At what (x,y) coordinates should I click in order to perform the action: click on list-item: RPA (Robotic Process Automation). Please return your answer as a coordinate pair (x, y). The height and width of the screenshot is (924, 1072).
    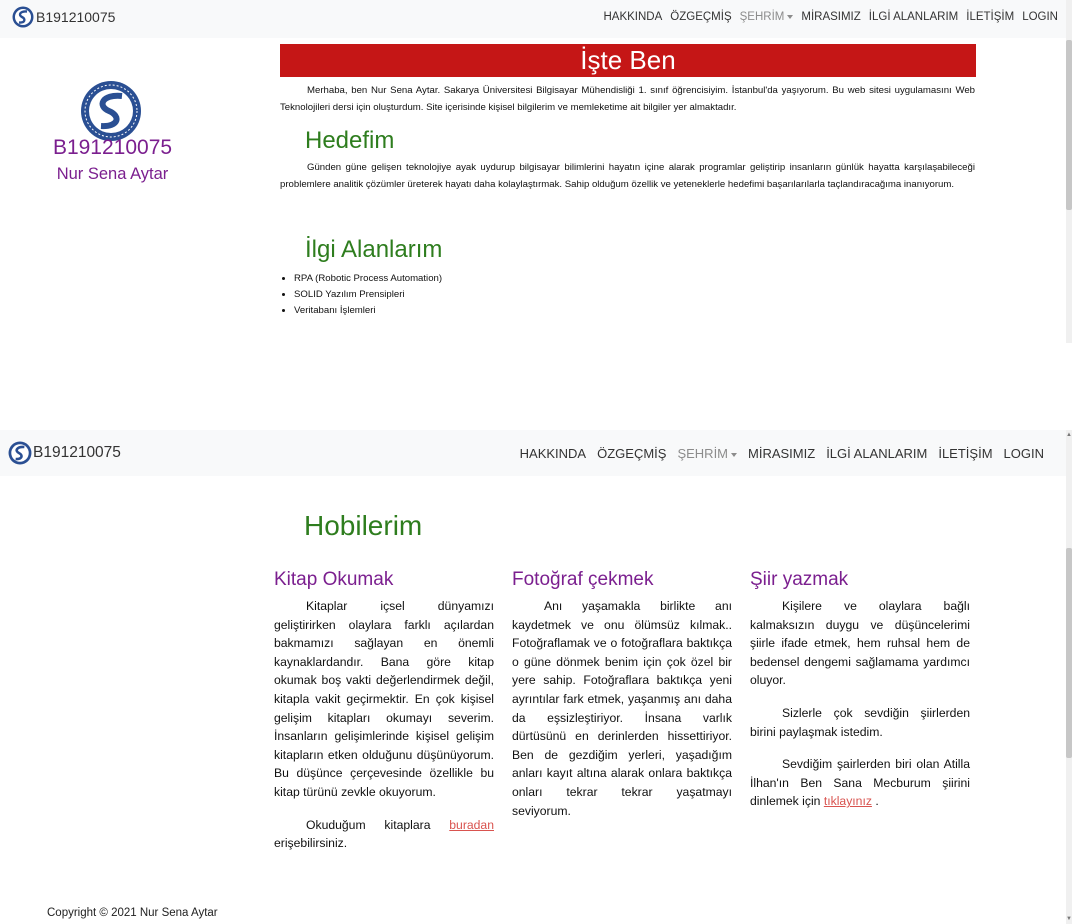
    Looking at the image, I should click on (368, 279).